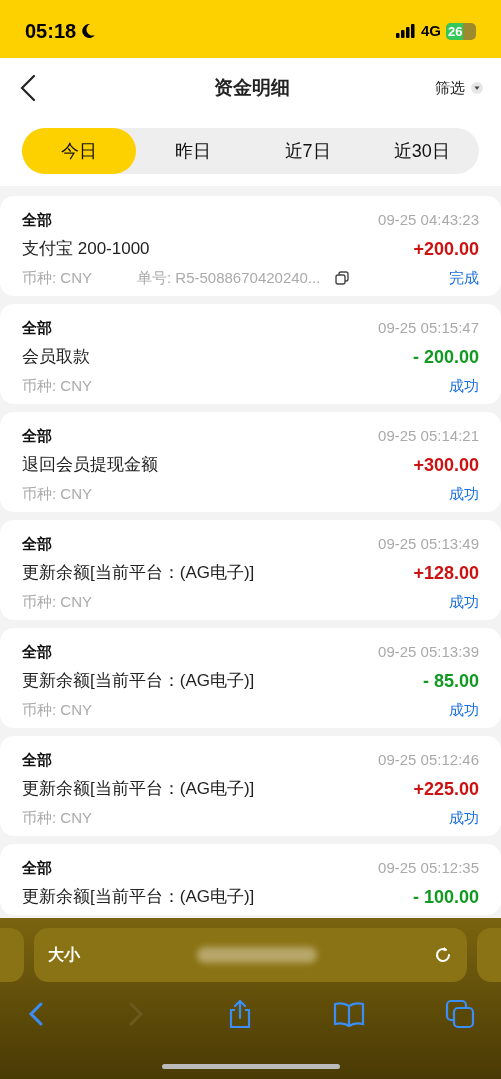 This screenshot has height=1079, width=501. What do you see at coordinates (250, 879) in the screenshot?
I see `record-card: 全部 09-25 05:12:35 更新余额[当前平台：(AG电子)] - 100.00` at bounding box center [250, 879].